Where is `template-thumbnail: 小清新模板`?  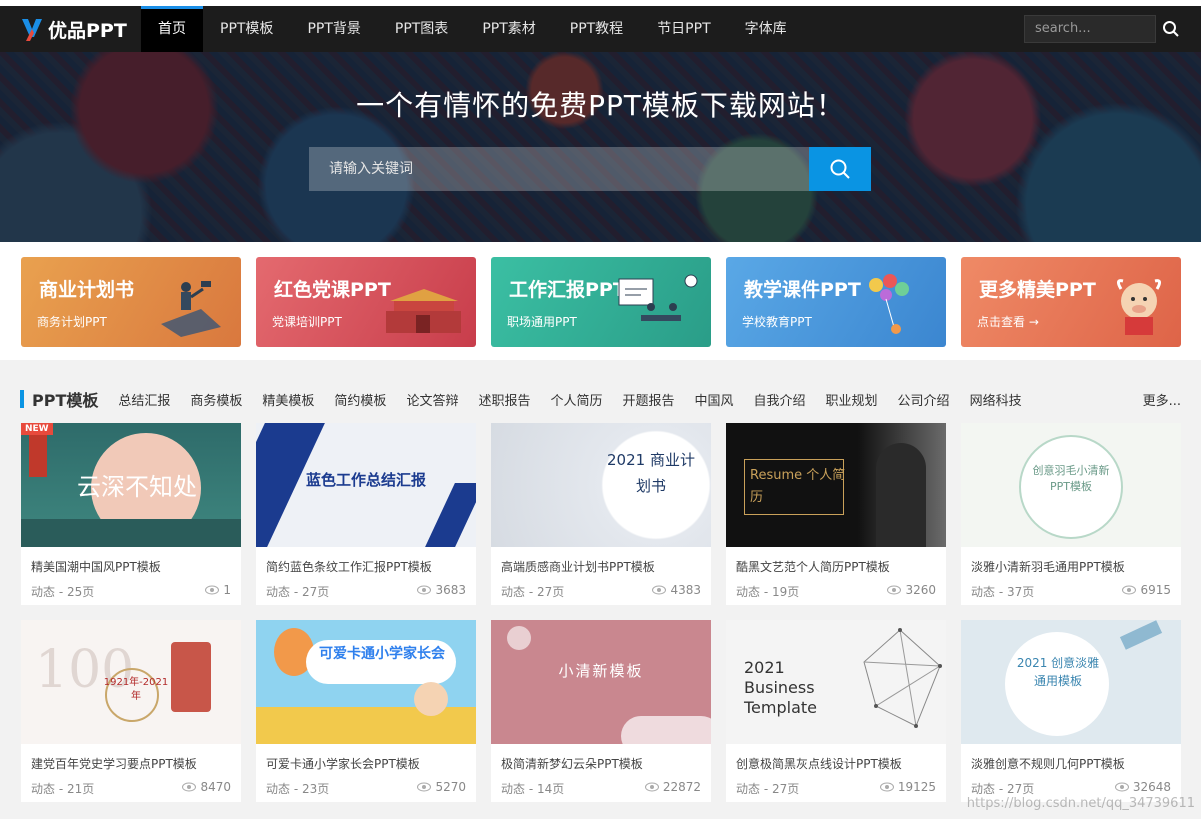 template-thumbnail: 小清新模板 is located at coordinates (601, 682).